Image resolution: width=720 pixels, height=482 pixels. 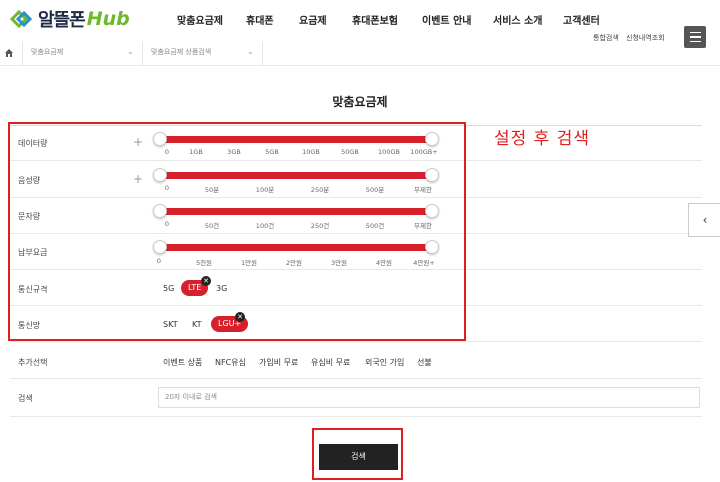 I want to click on extra-option-foreigner: 외국인 가입, so click(x=384, y=362).